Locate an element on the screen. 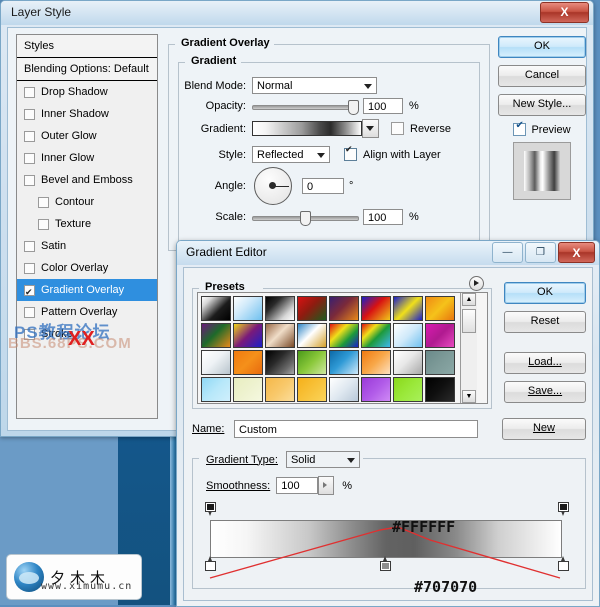  smoothness-input: 100 is located at coordinates (297, 485).